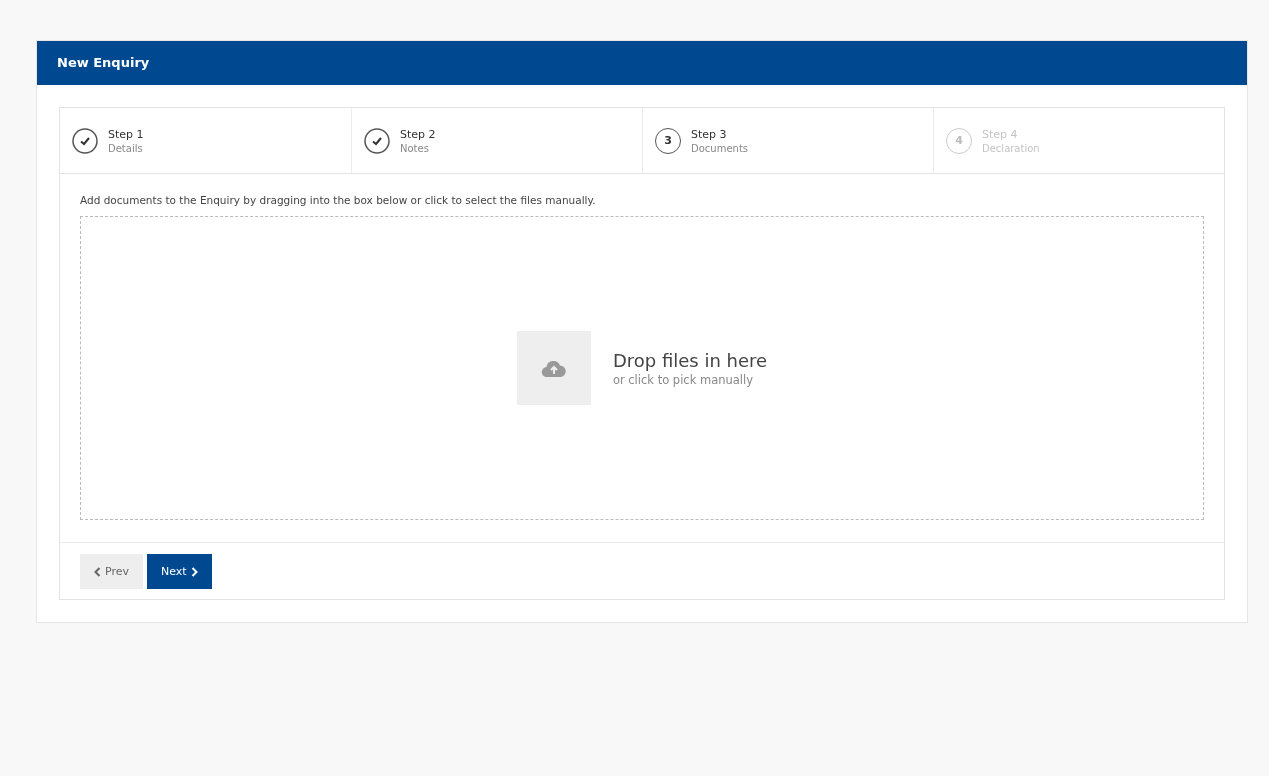 This screenshot has width=1269, height=776. I want to click on step-subtitle: Declaration, so click(1011, 148).